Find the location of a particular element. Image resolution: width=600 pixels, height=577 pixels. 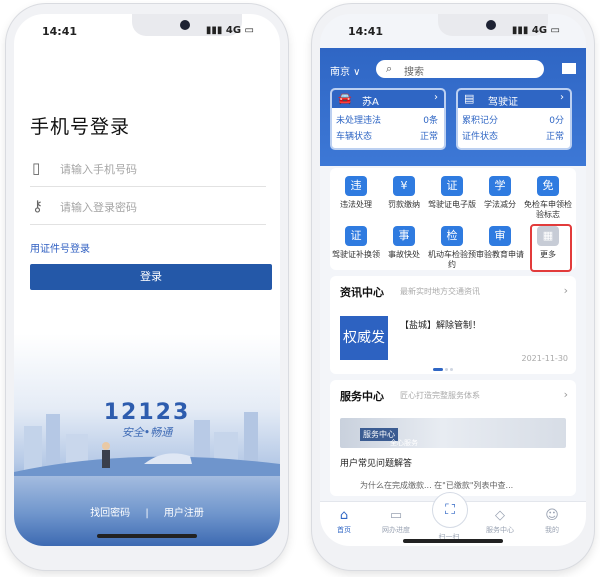

car-icon: 🚘 is located at coordinates (345, 98).